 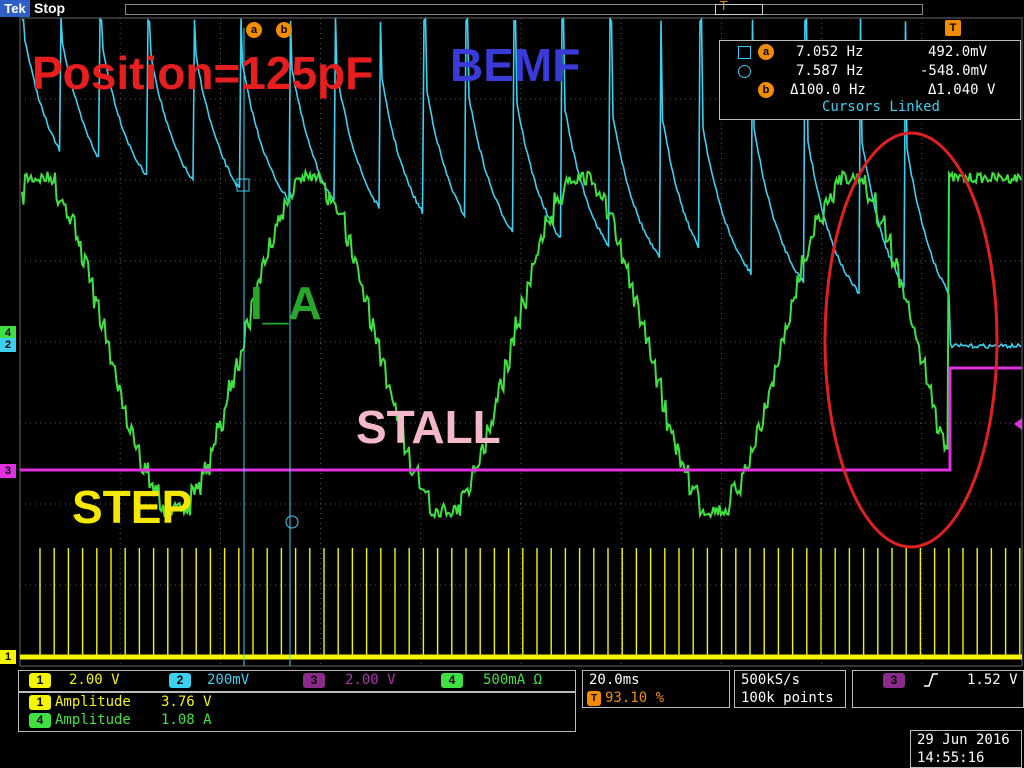 What do you see at coordinates (828, 90) in the screenshot?
I see `cursor-delta-frequency: Δ100.0 Hz` at bounding box center [828, 90].